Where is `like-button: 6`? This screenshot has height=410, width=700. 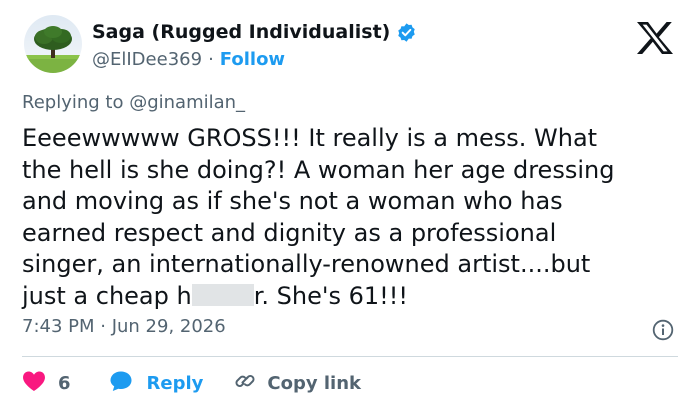 like-button: 6 is located at coordinates (46, 383).